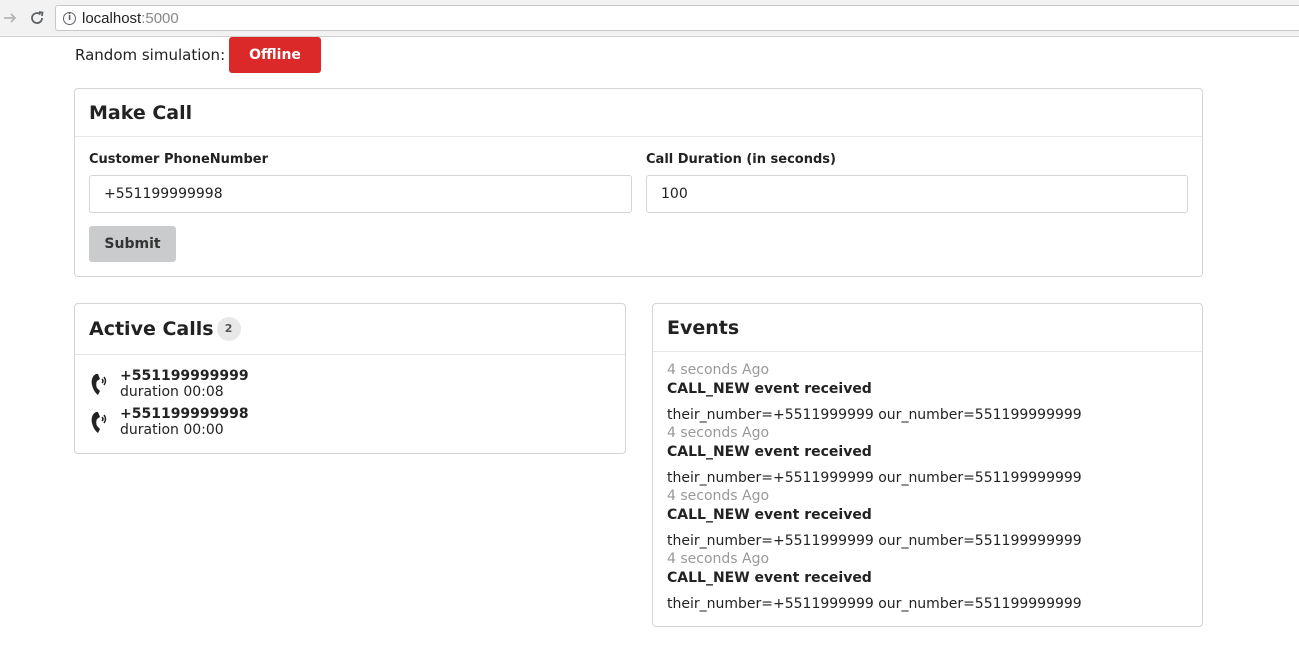 The width and height of the screenshot is (1299, 660). What do you see at coordinates (350, 329) in the screenshot?
I see `active-calls-header: Active Calls 2` at bounding box center [350, 329].